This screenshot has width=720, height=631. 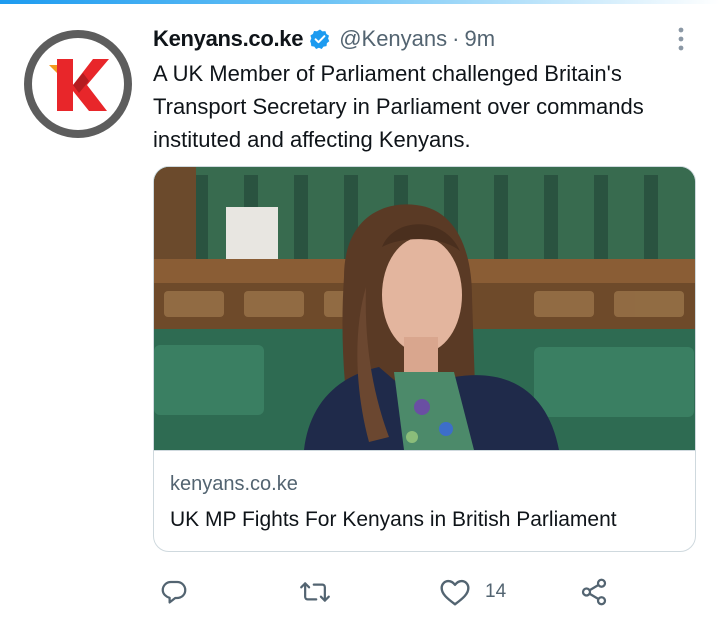 I want to click on tweet-header: Kenyans.co.ke @Kenyans · 9m, so click(x=324, y=39).